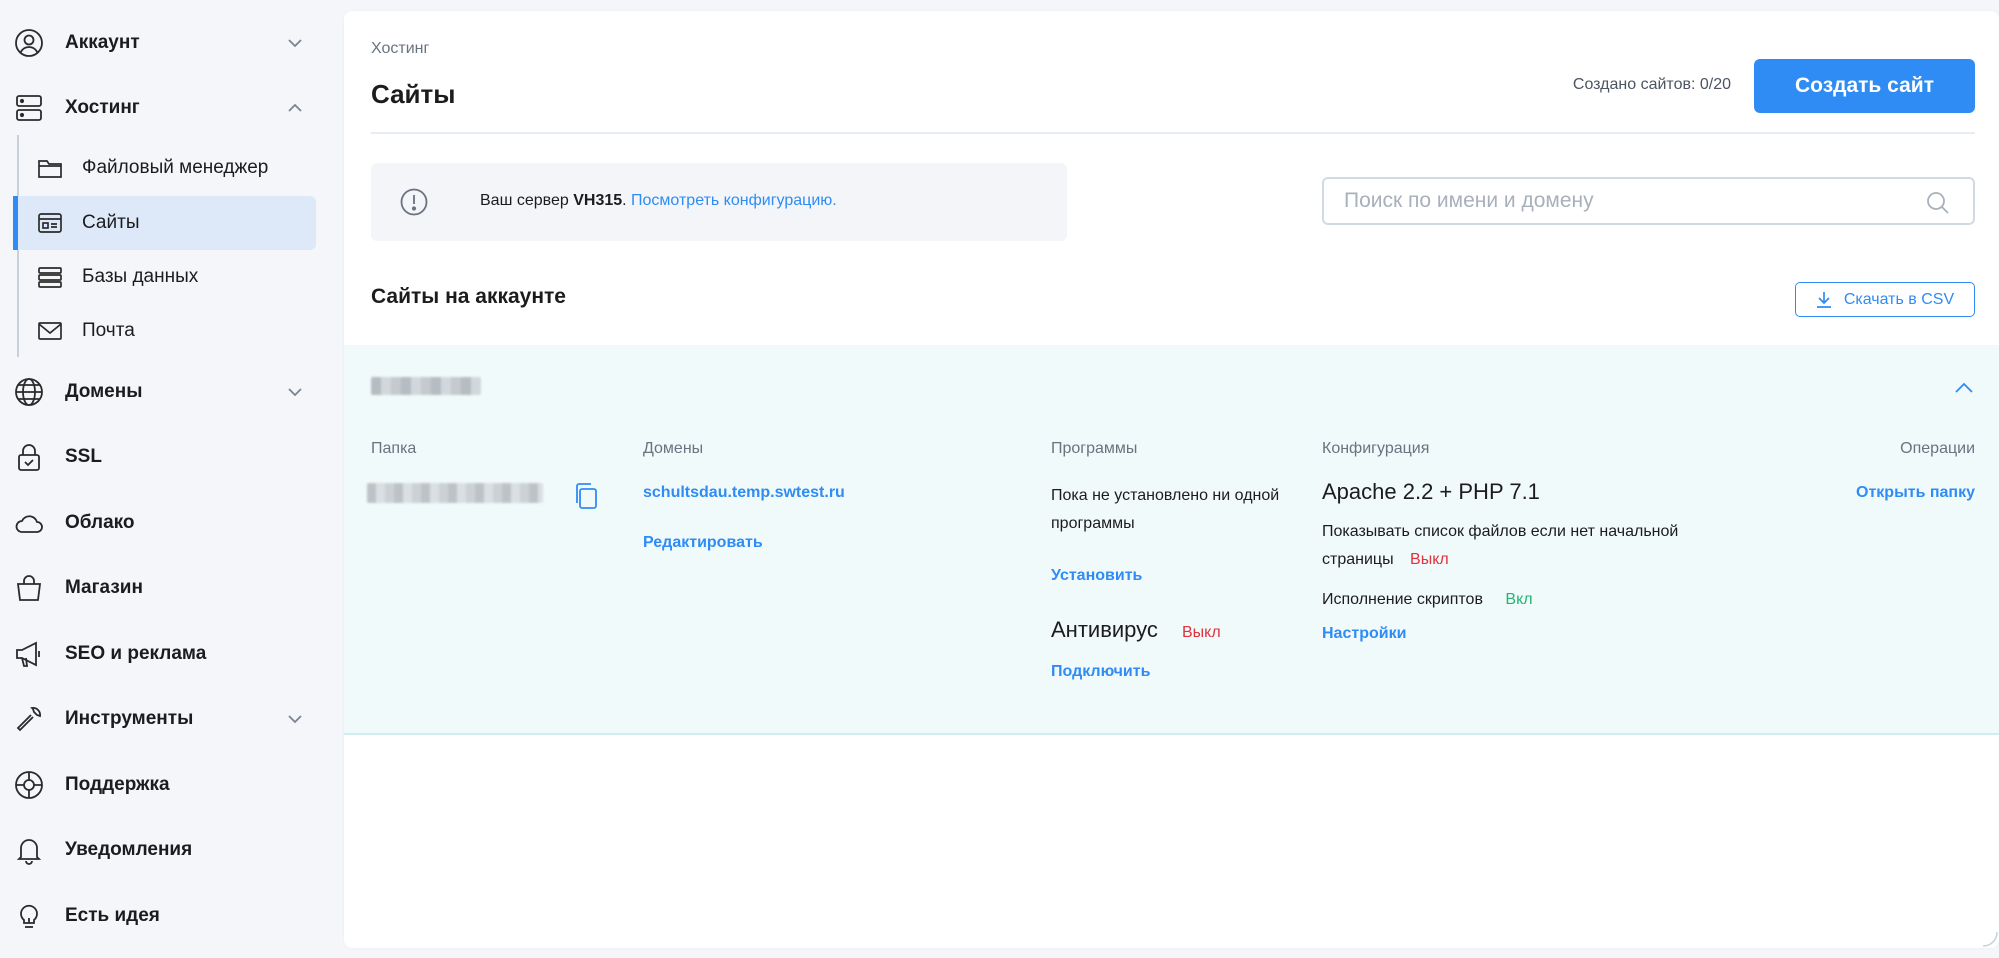  I want to click on page-title: Сайты, so click(413, 94).